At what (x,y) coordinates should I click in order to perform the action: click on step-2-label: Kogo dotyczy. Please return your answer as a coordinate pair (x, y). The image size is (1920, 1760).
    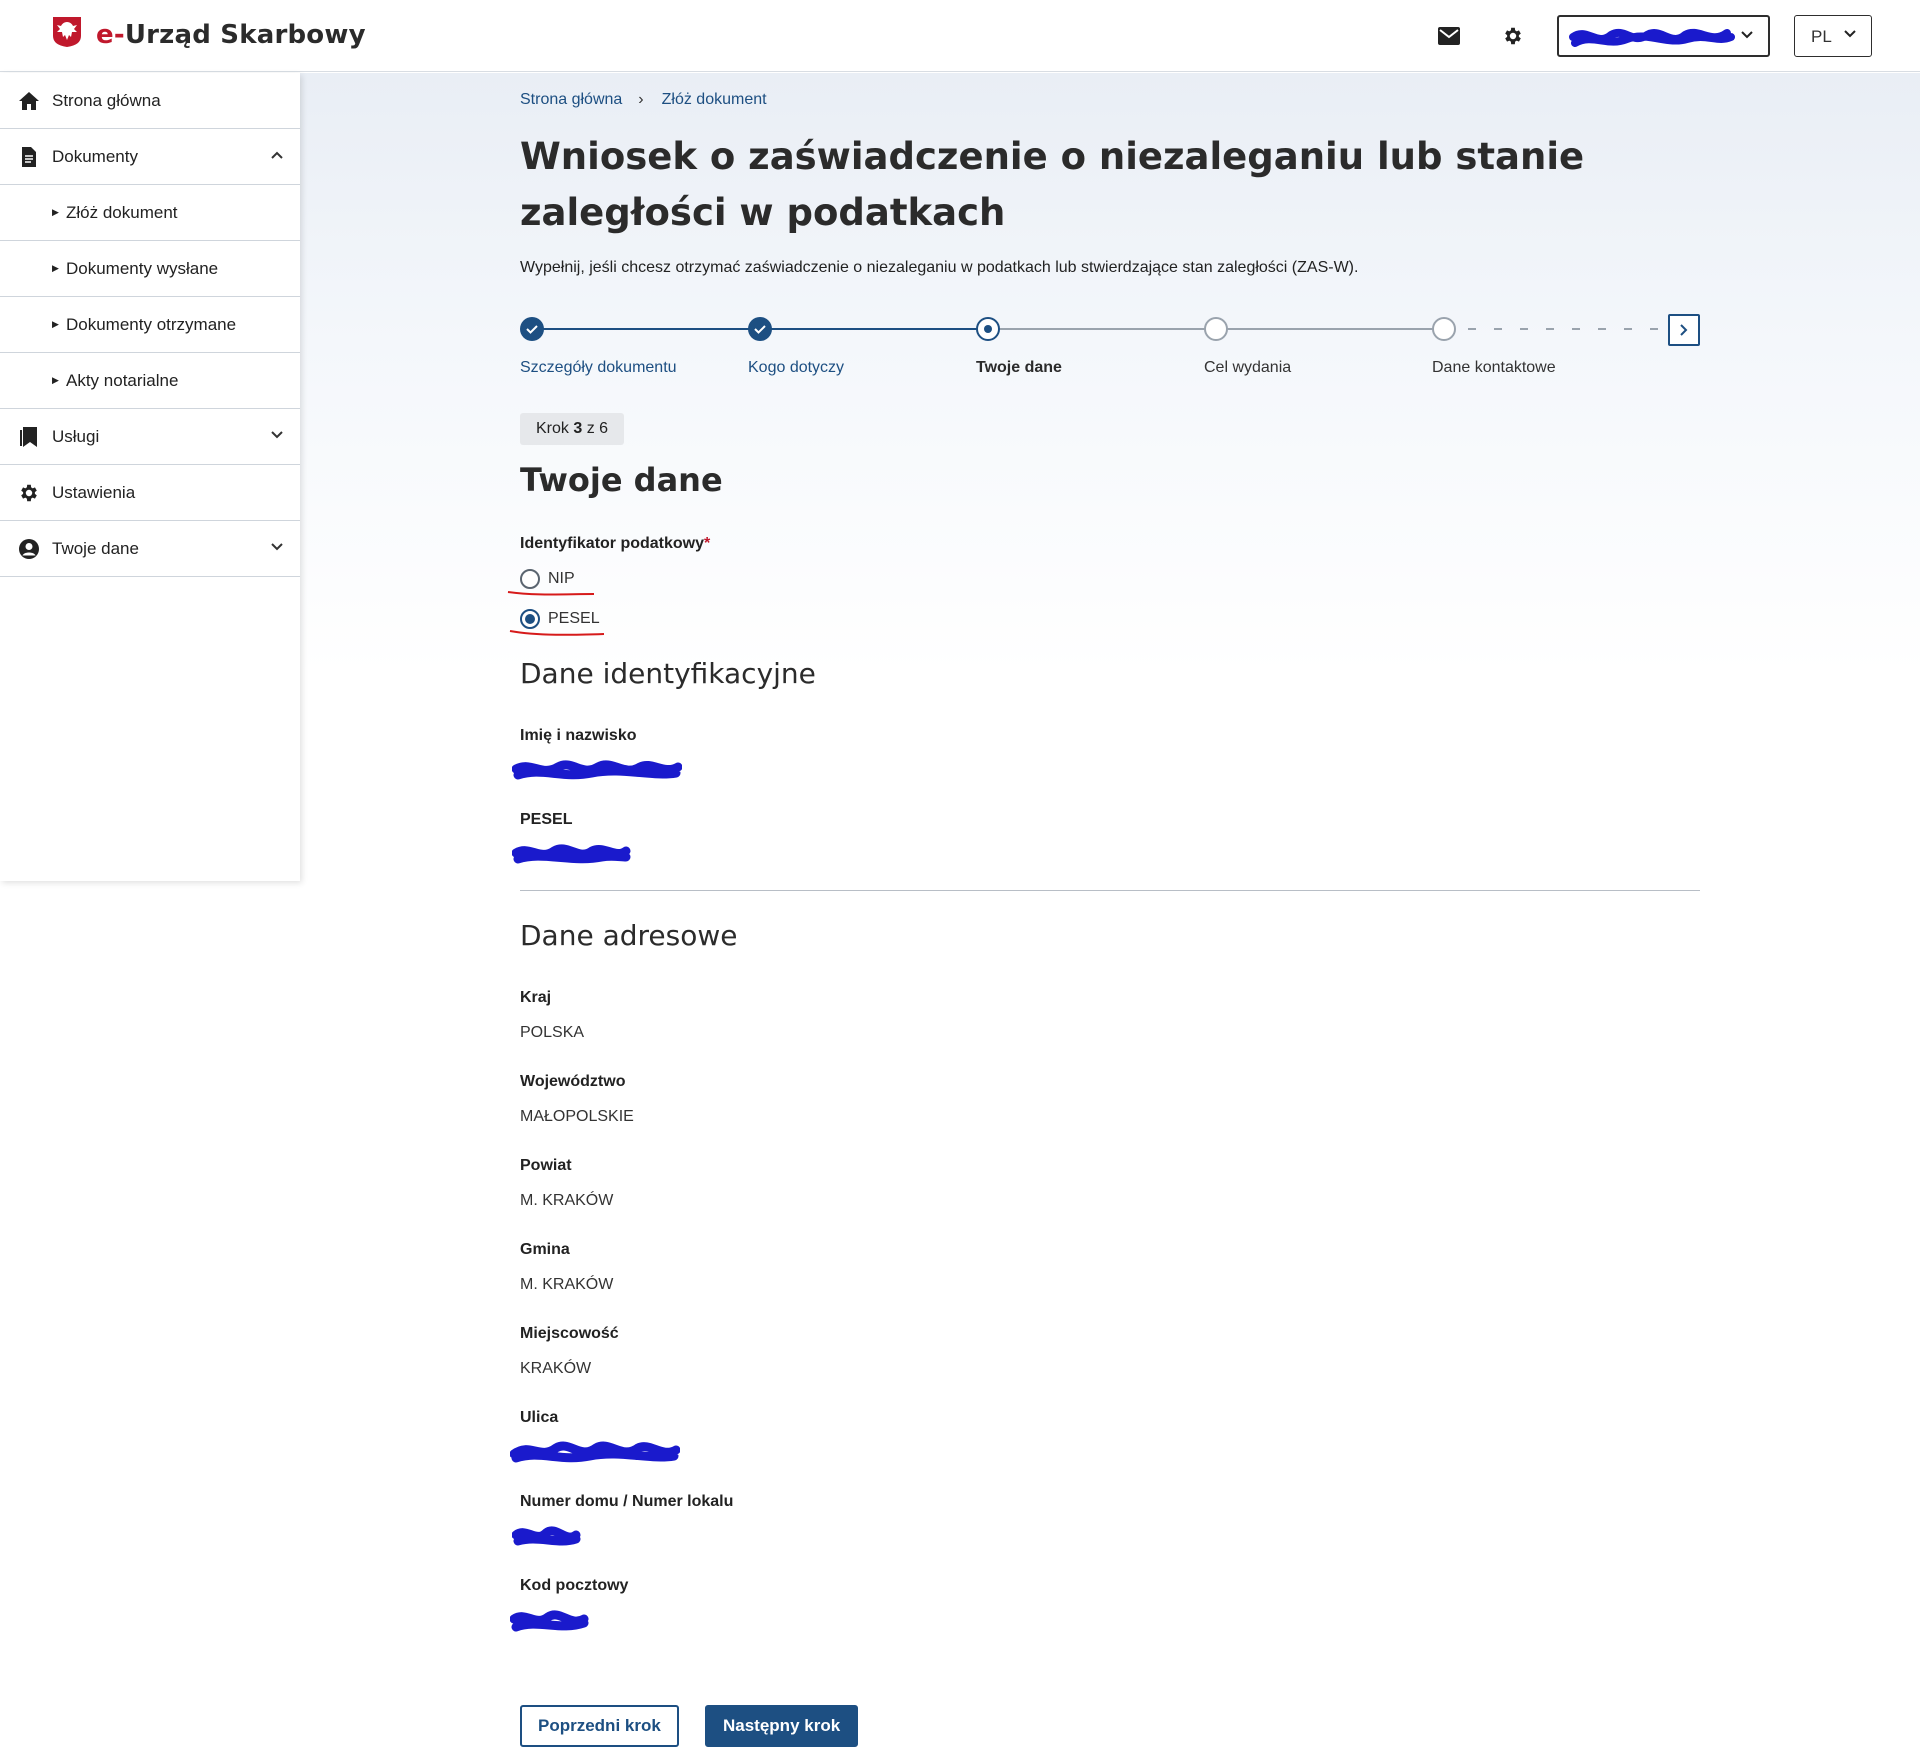
    Looking at the image, I should click on (796, 368).